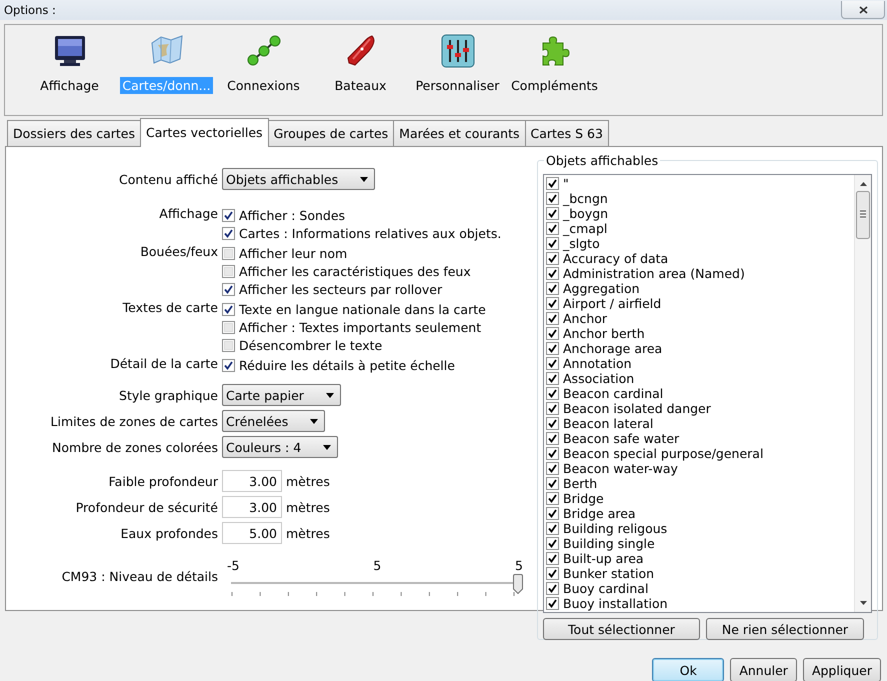 The height and width of the screenshot is (681, 887). I want to click on dropdown: Carte papier, so click(281, 395).